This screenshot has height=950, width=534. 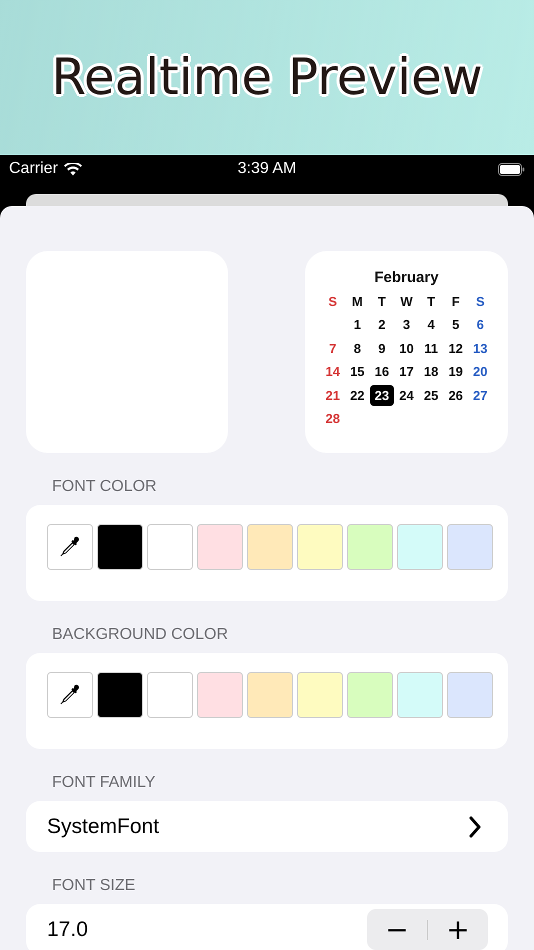 I want to click on calendar-day: 20, so click(x=480, y=372).